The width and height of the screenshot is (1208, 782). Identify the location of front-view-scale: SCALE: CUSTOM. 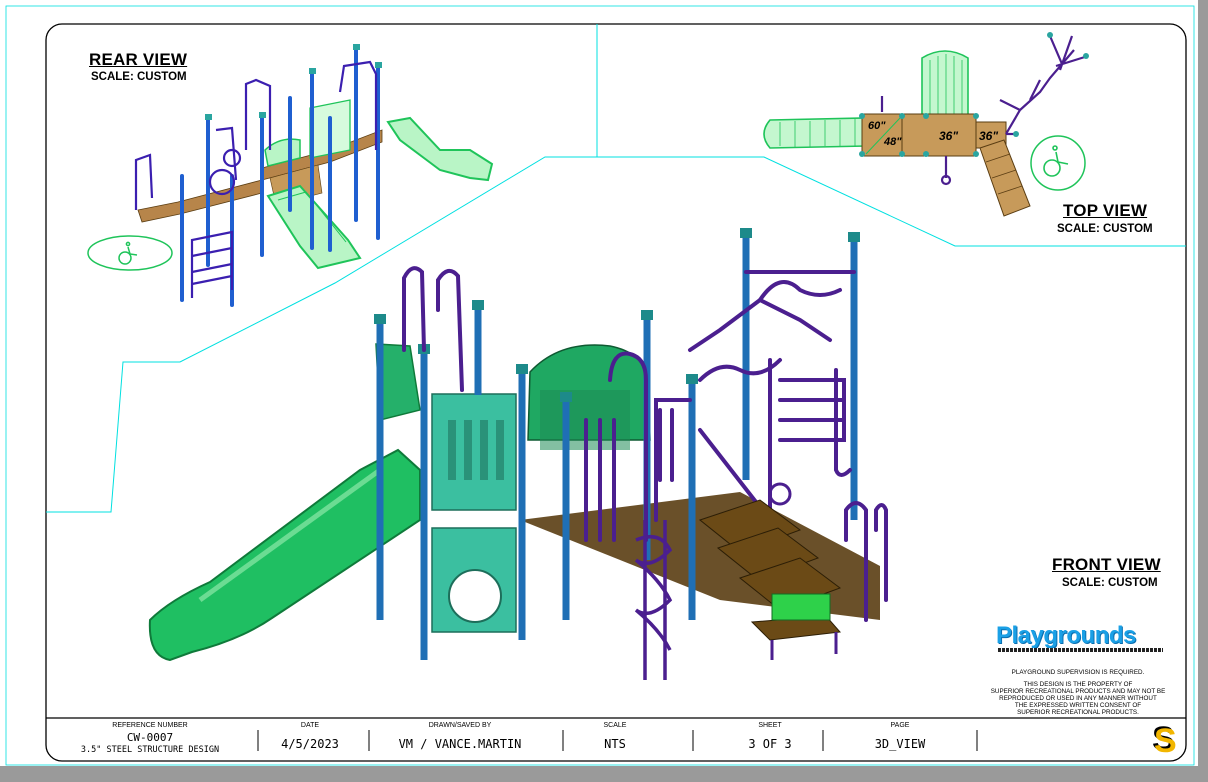
(1110, 583).